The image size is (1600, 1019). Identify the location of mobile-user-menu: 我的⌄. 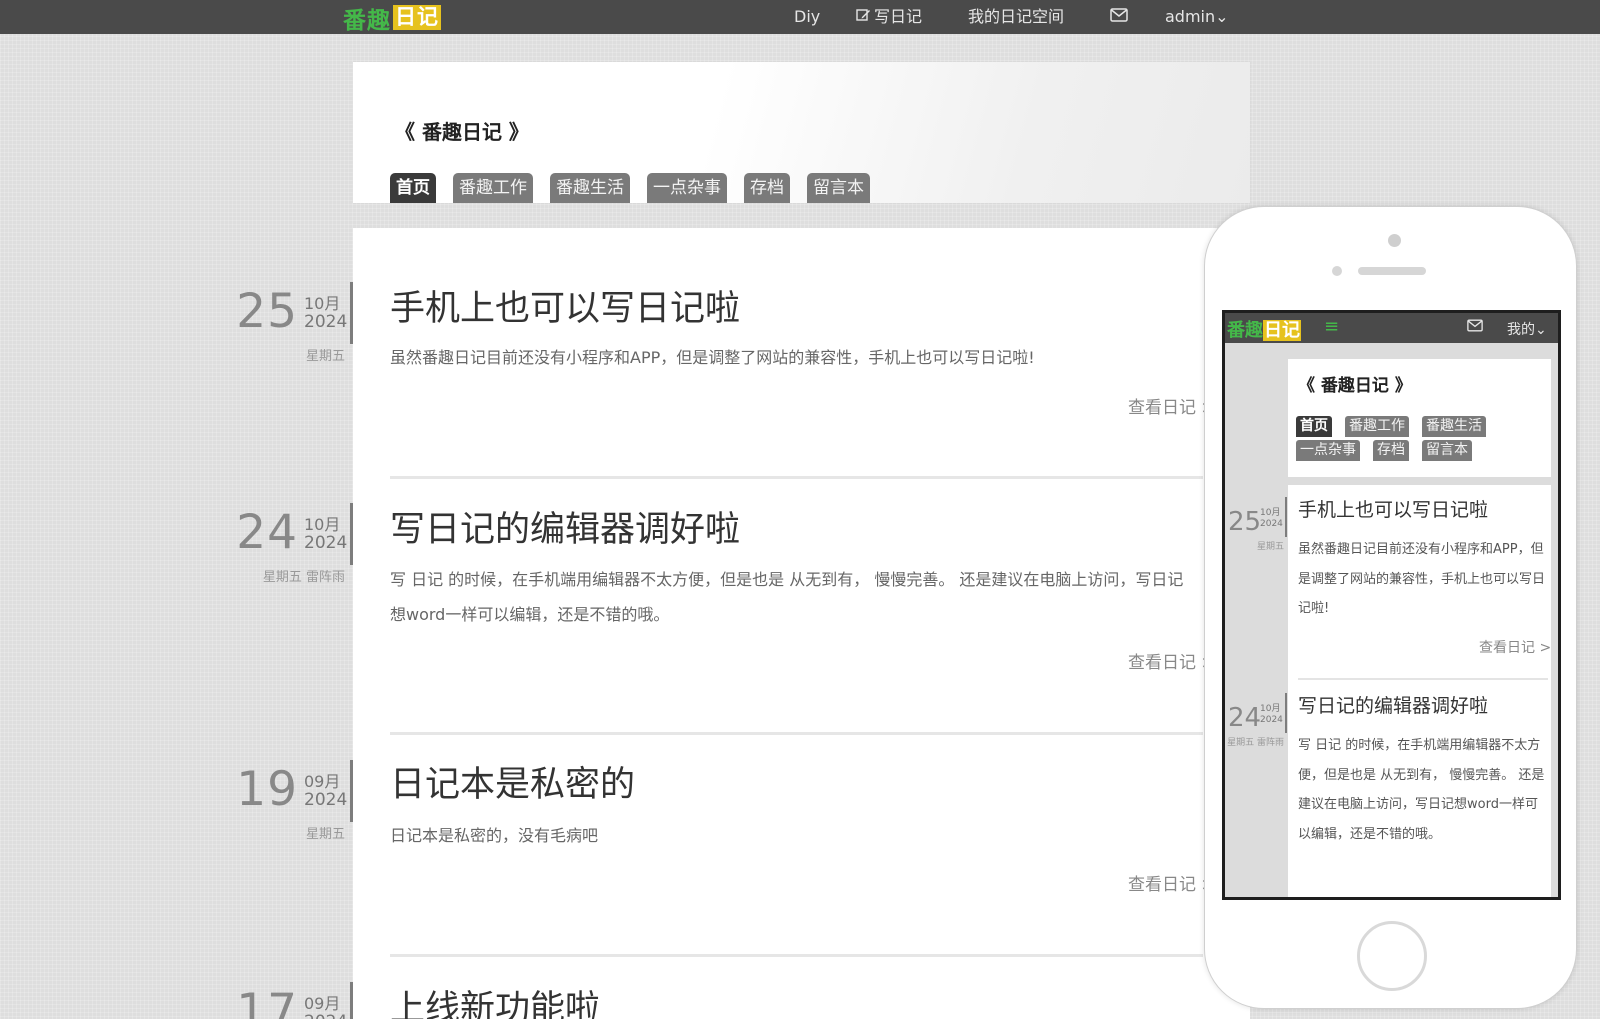
(1527, 329).